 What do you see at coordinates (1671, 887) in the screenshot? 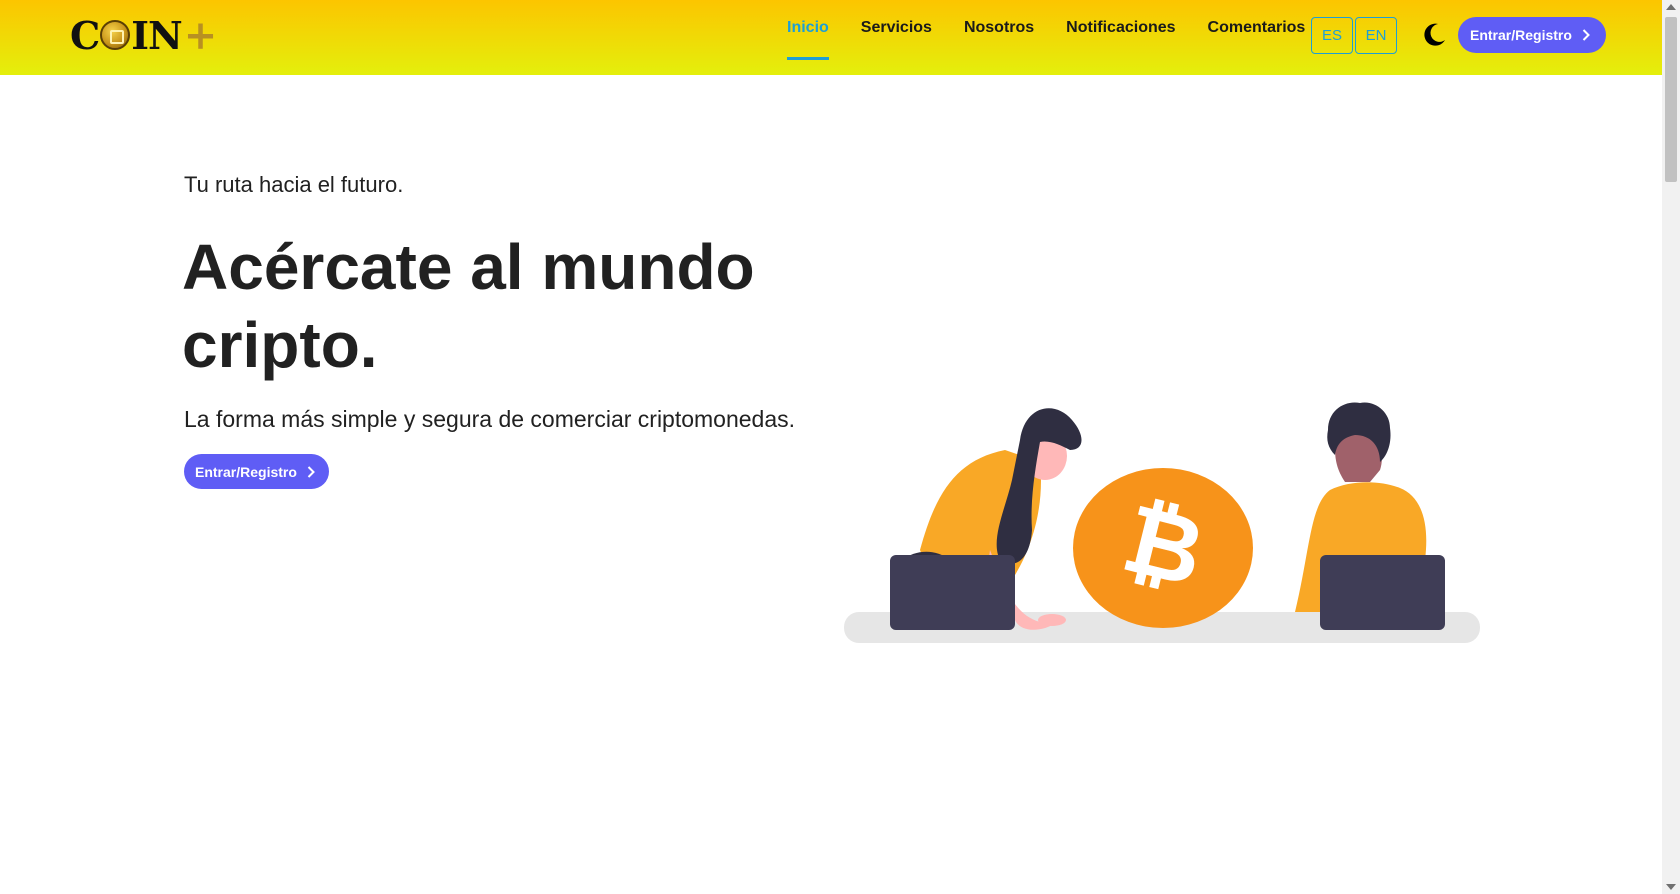
I see `scroll-down-arrow-icon` at bounding box center [1671, 887].